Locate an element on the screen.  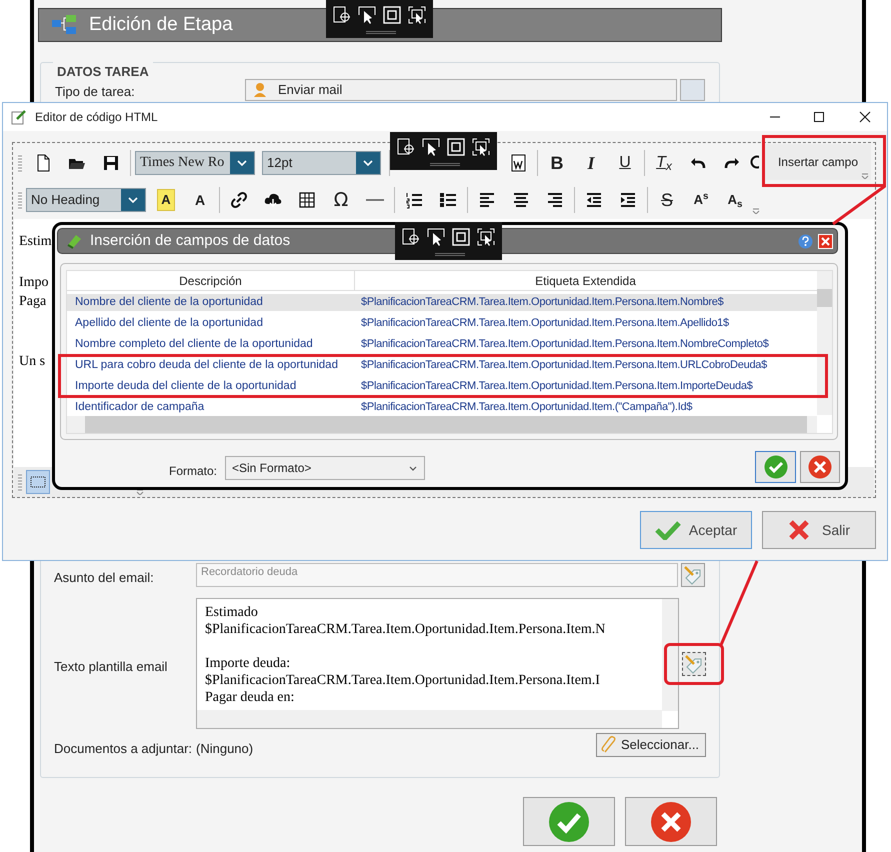
underline-button: U is located at coordinates (625, 163).